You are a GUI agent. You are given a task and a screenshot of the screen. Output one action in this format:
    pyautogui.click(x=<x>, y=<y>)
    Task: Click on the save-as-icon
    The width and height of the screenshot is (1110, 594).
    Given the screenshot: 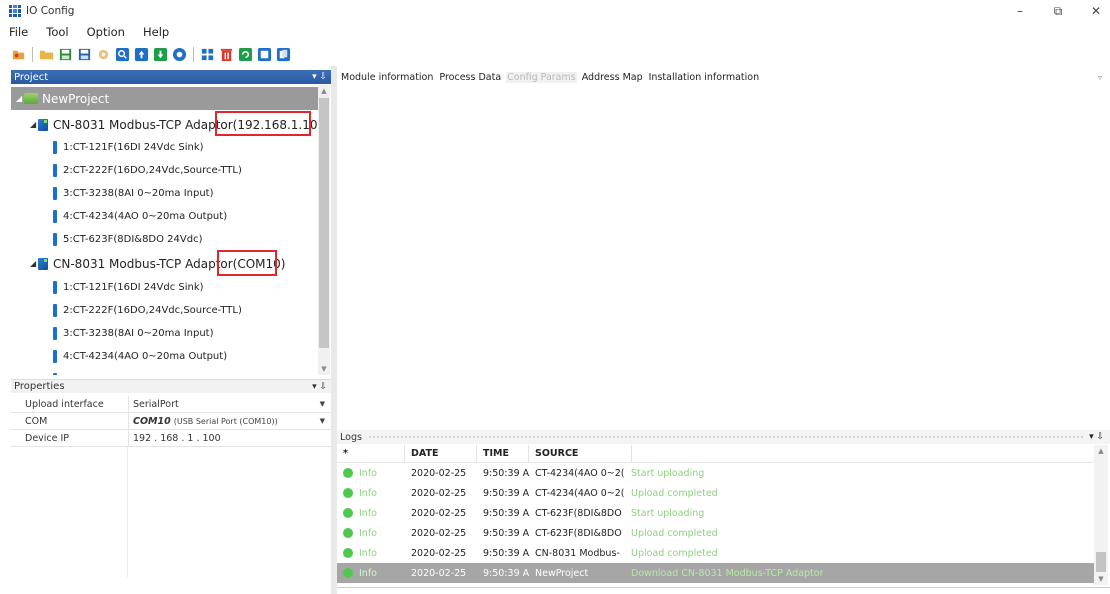 What is the action you would take?
    pyautogui.click(x=84, y=54)
    